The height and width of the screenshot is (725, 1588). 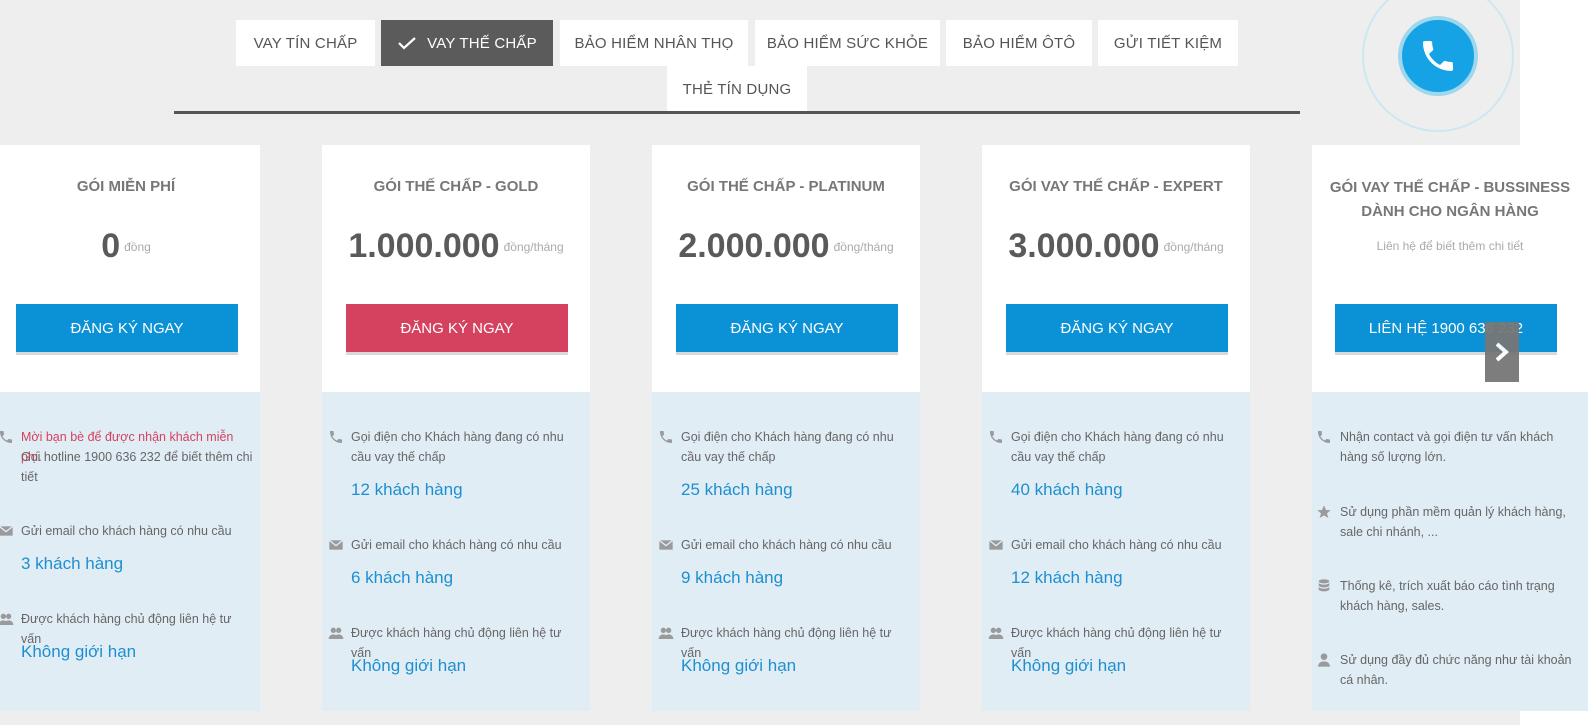 I want to click on plan-price-row: 0 đồng, so click(x=130, y=246).